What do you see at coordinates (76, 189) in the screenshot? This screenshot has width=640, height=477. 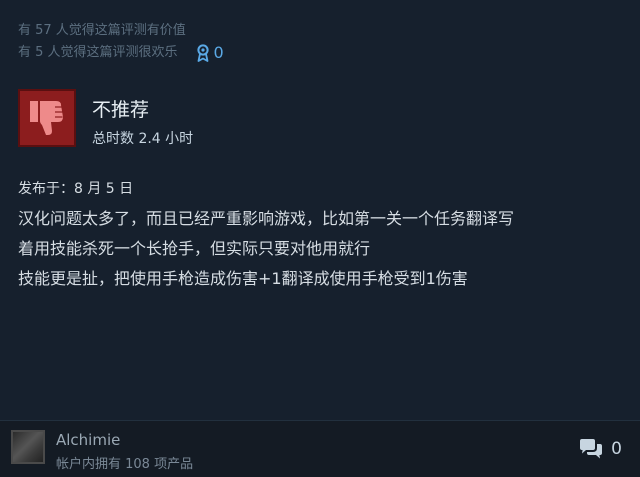 I see `posted-date: 发布于：8 月 5 日` at bounding box center [76, 189].